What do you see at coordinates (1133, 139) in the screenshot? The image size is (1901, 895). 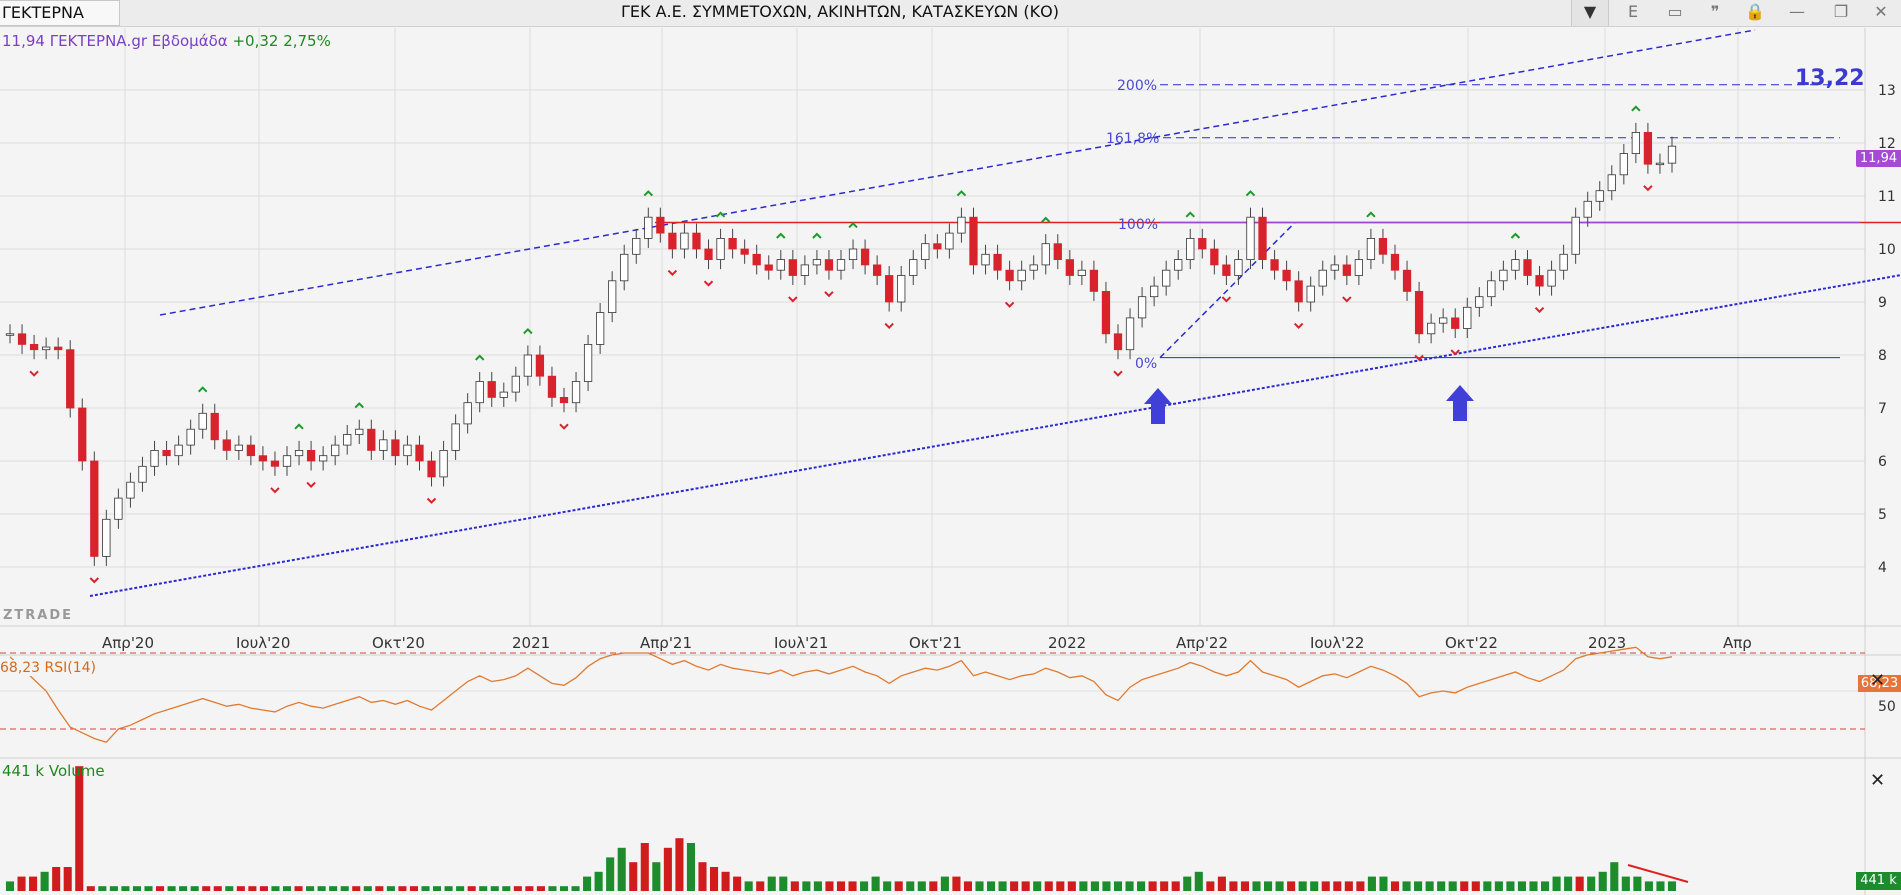 I see `fib-161-label: 161,8%` at bounding box center [1133, 139].